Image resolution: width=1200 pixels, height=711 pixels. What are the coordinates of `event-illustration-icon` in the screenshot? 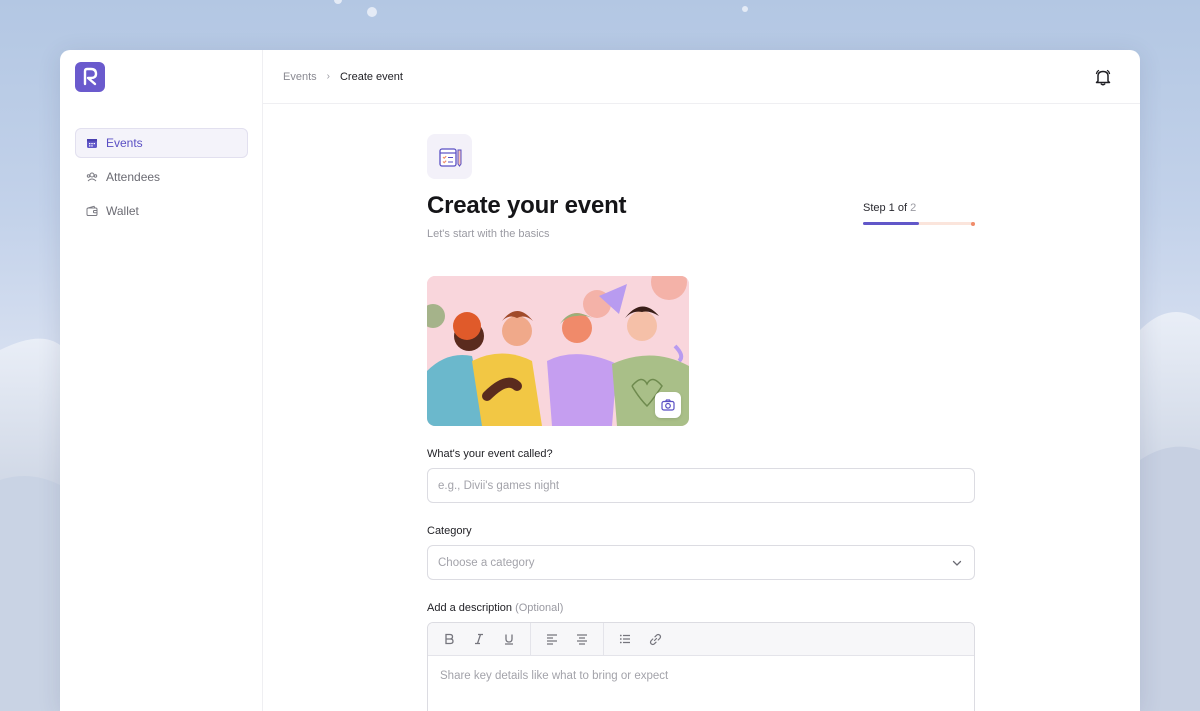 It's located at (449, 156).